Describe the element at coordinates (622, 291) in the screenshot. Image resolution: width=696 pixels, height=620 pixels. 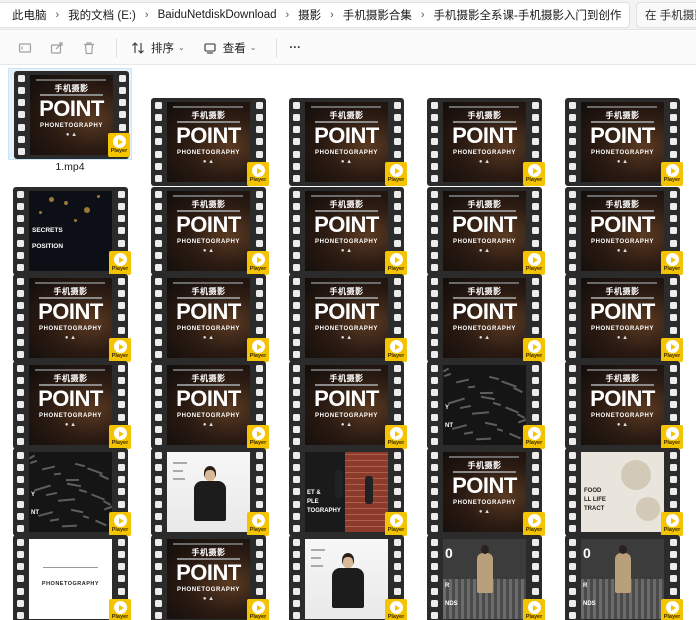
I see `thumbnail-logo-text: 手机摄影` at that location.